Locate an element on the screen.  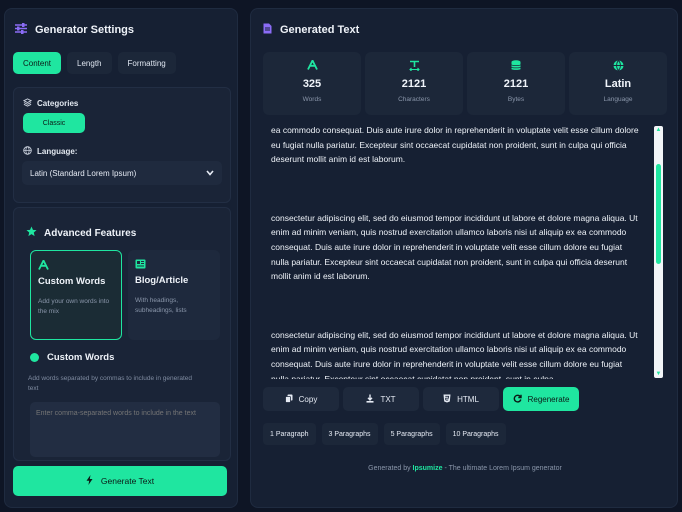
stat-words-value: 325 is located at coordinates (312, 84).